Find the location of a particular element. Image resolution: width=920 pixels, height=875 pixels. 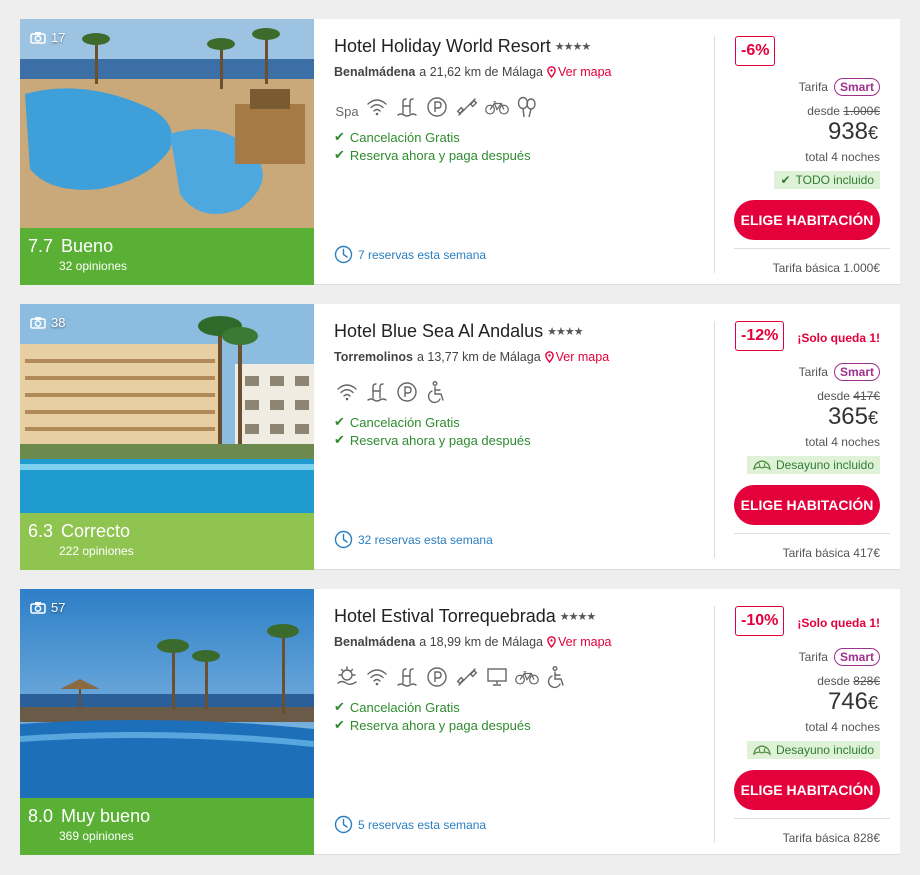

photo-count: 38 is located at coordinates (47, 322).